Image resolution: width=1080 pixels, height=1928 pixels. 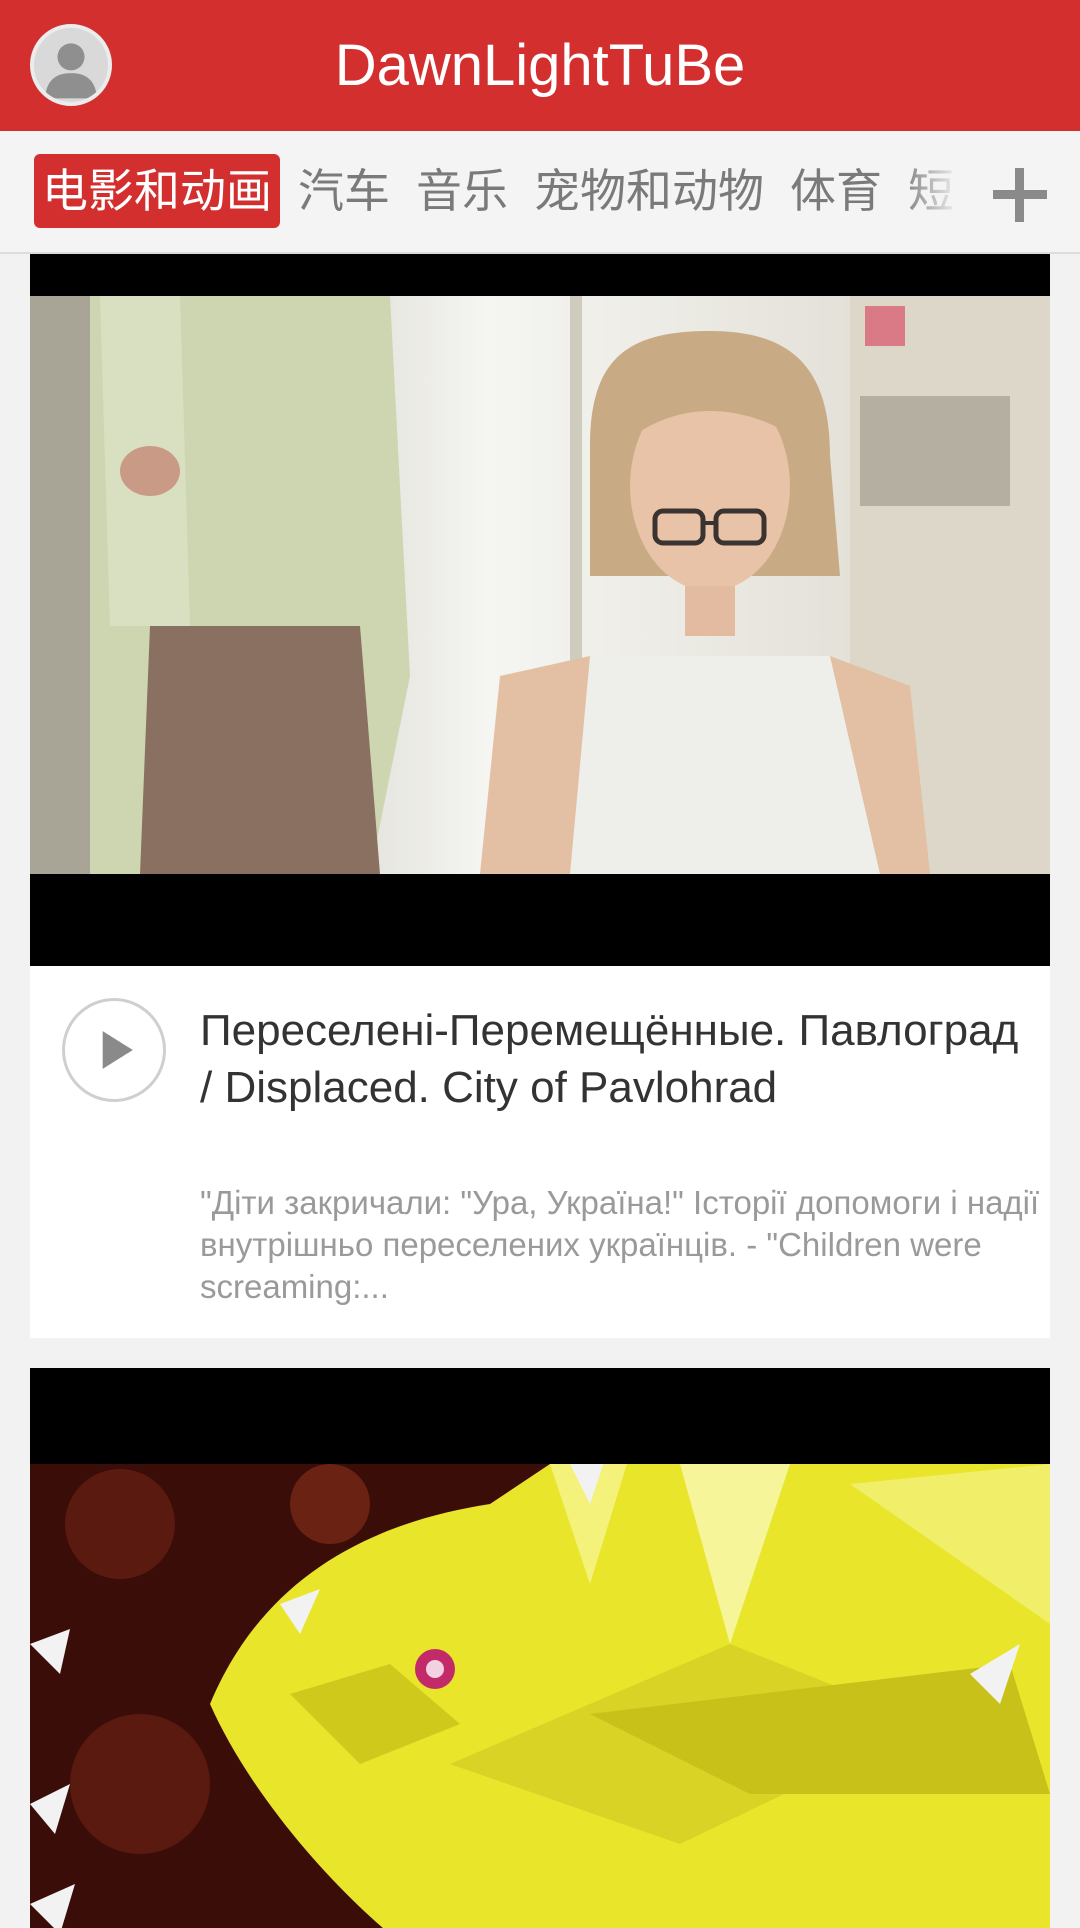 I want to click on play-icon, so click(x=117, y=1050).